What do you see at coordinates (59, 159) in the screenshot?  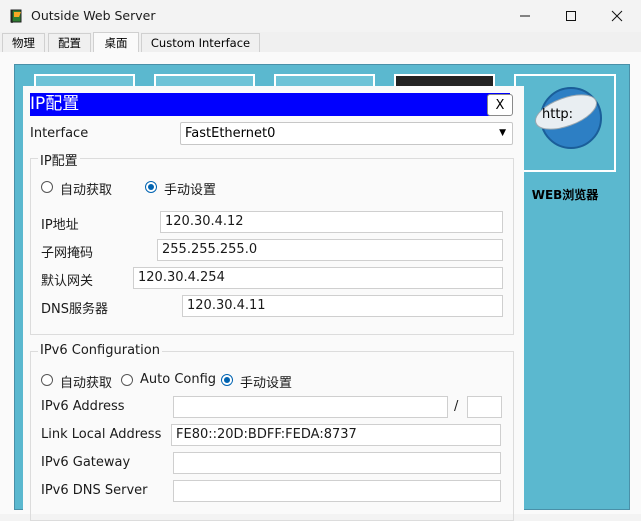 I see `ipv4-legend: IP配置` at bounding box center [59, 159].